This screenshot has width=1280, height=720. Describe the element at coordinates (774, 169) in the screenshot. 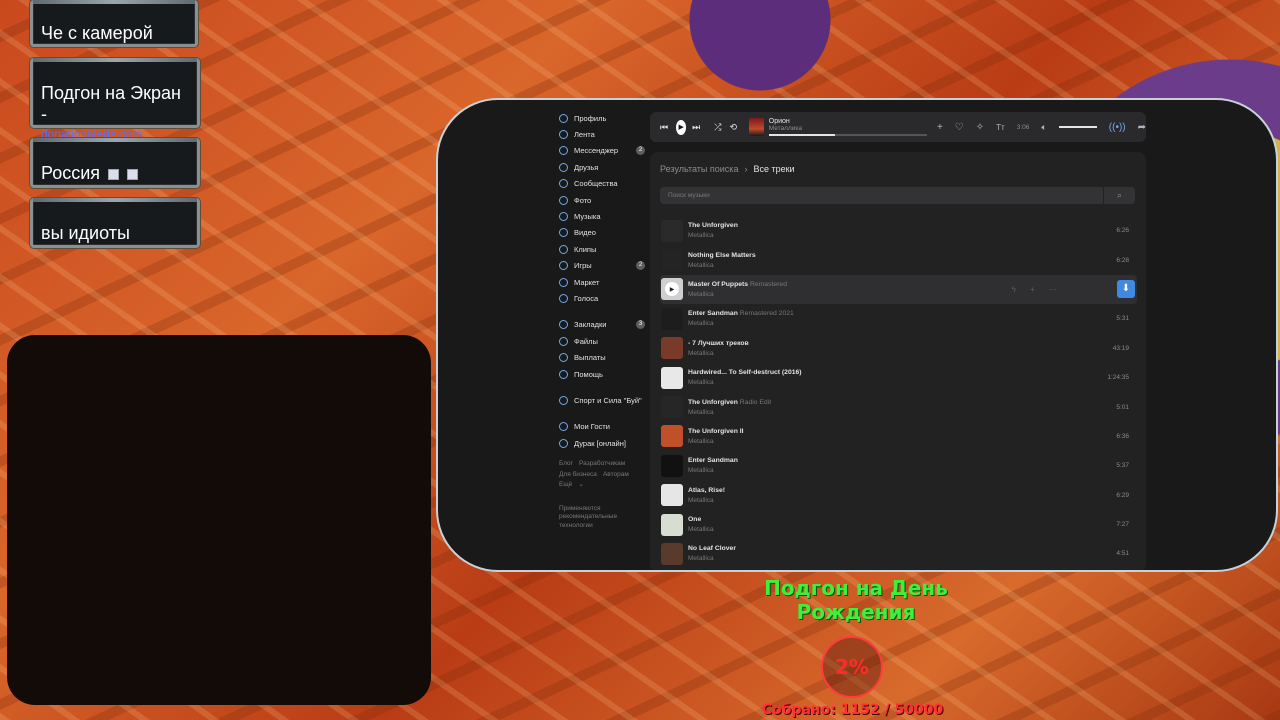

I see `breadcrumb-current: Все треки` at that location.